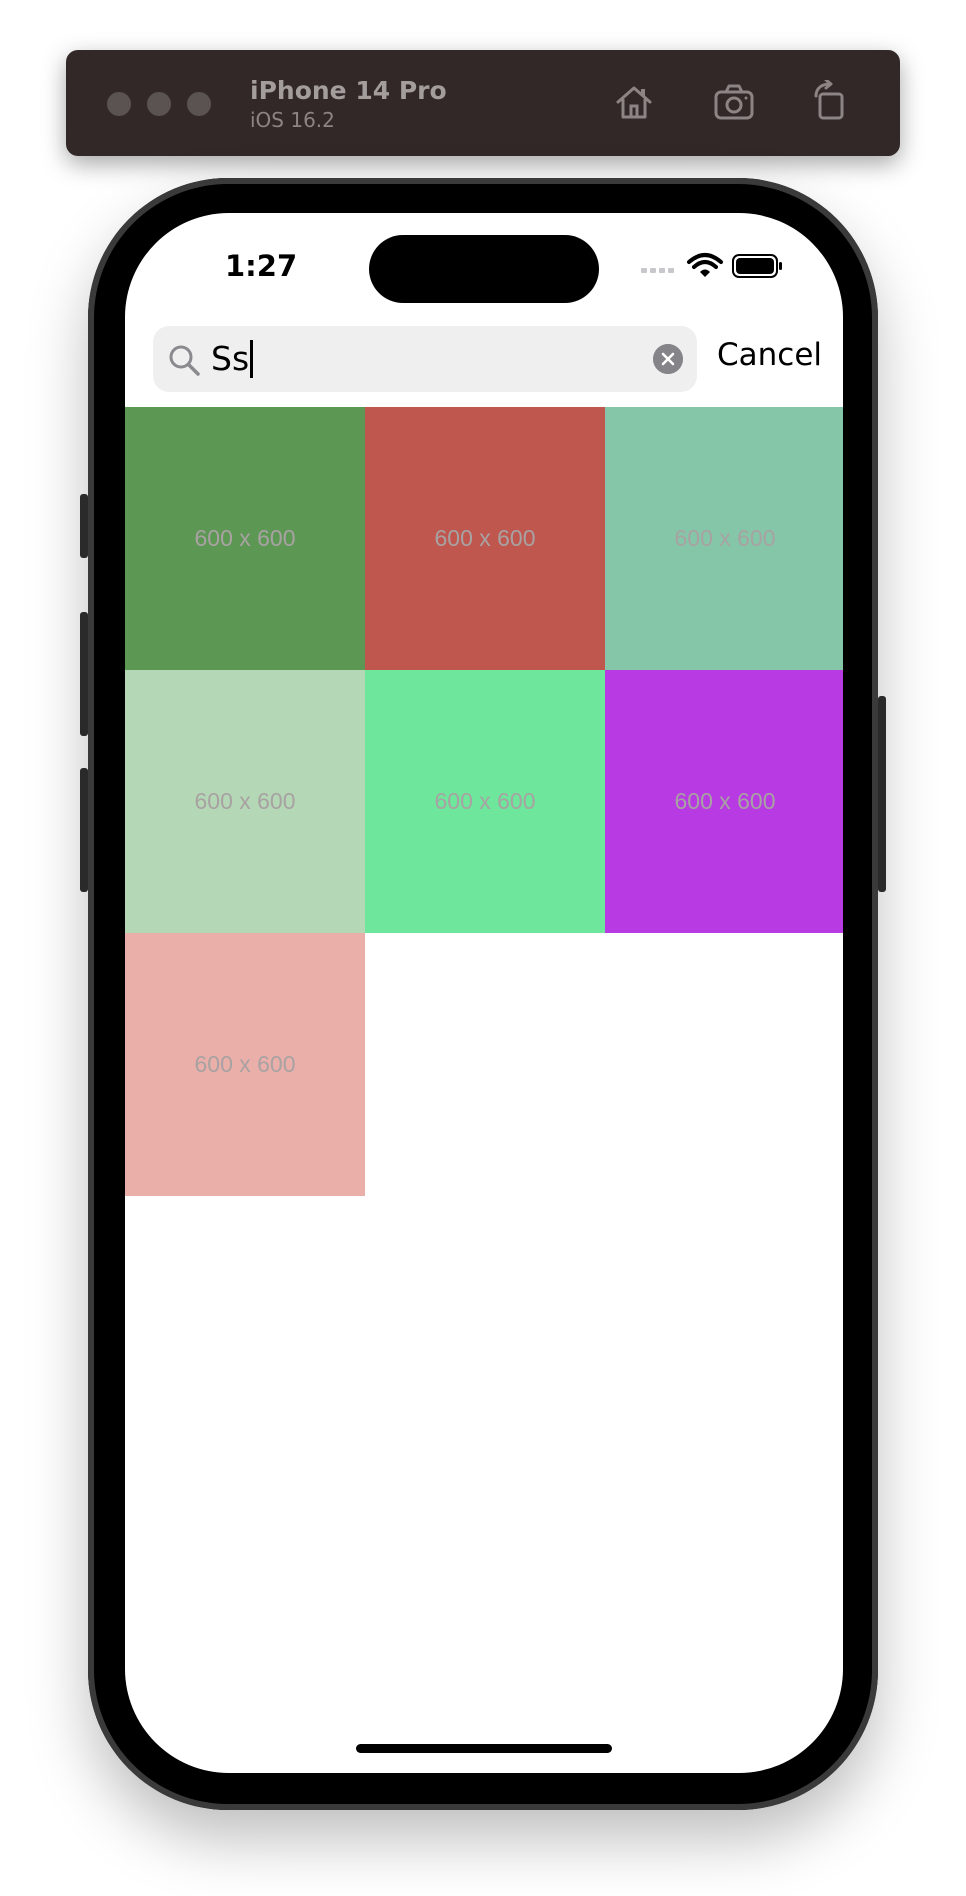 Image resolution: width=966 pixels, height=1896 pixels. I want to click on status-time: 1:27, so click(261, 266).